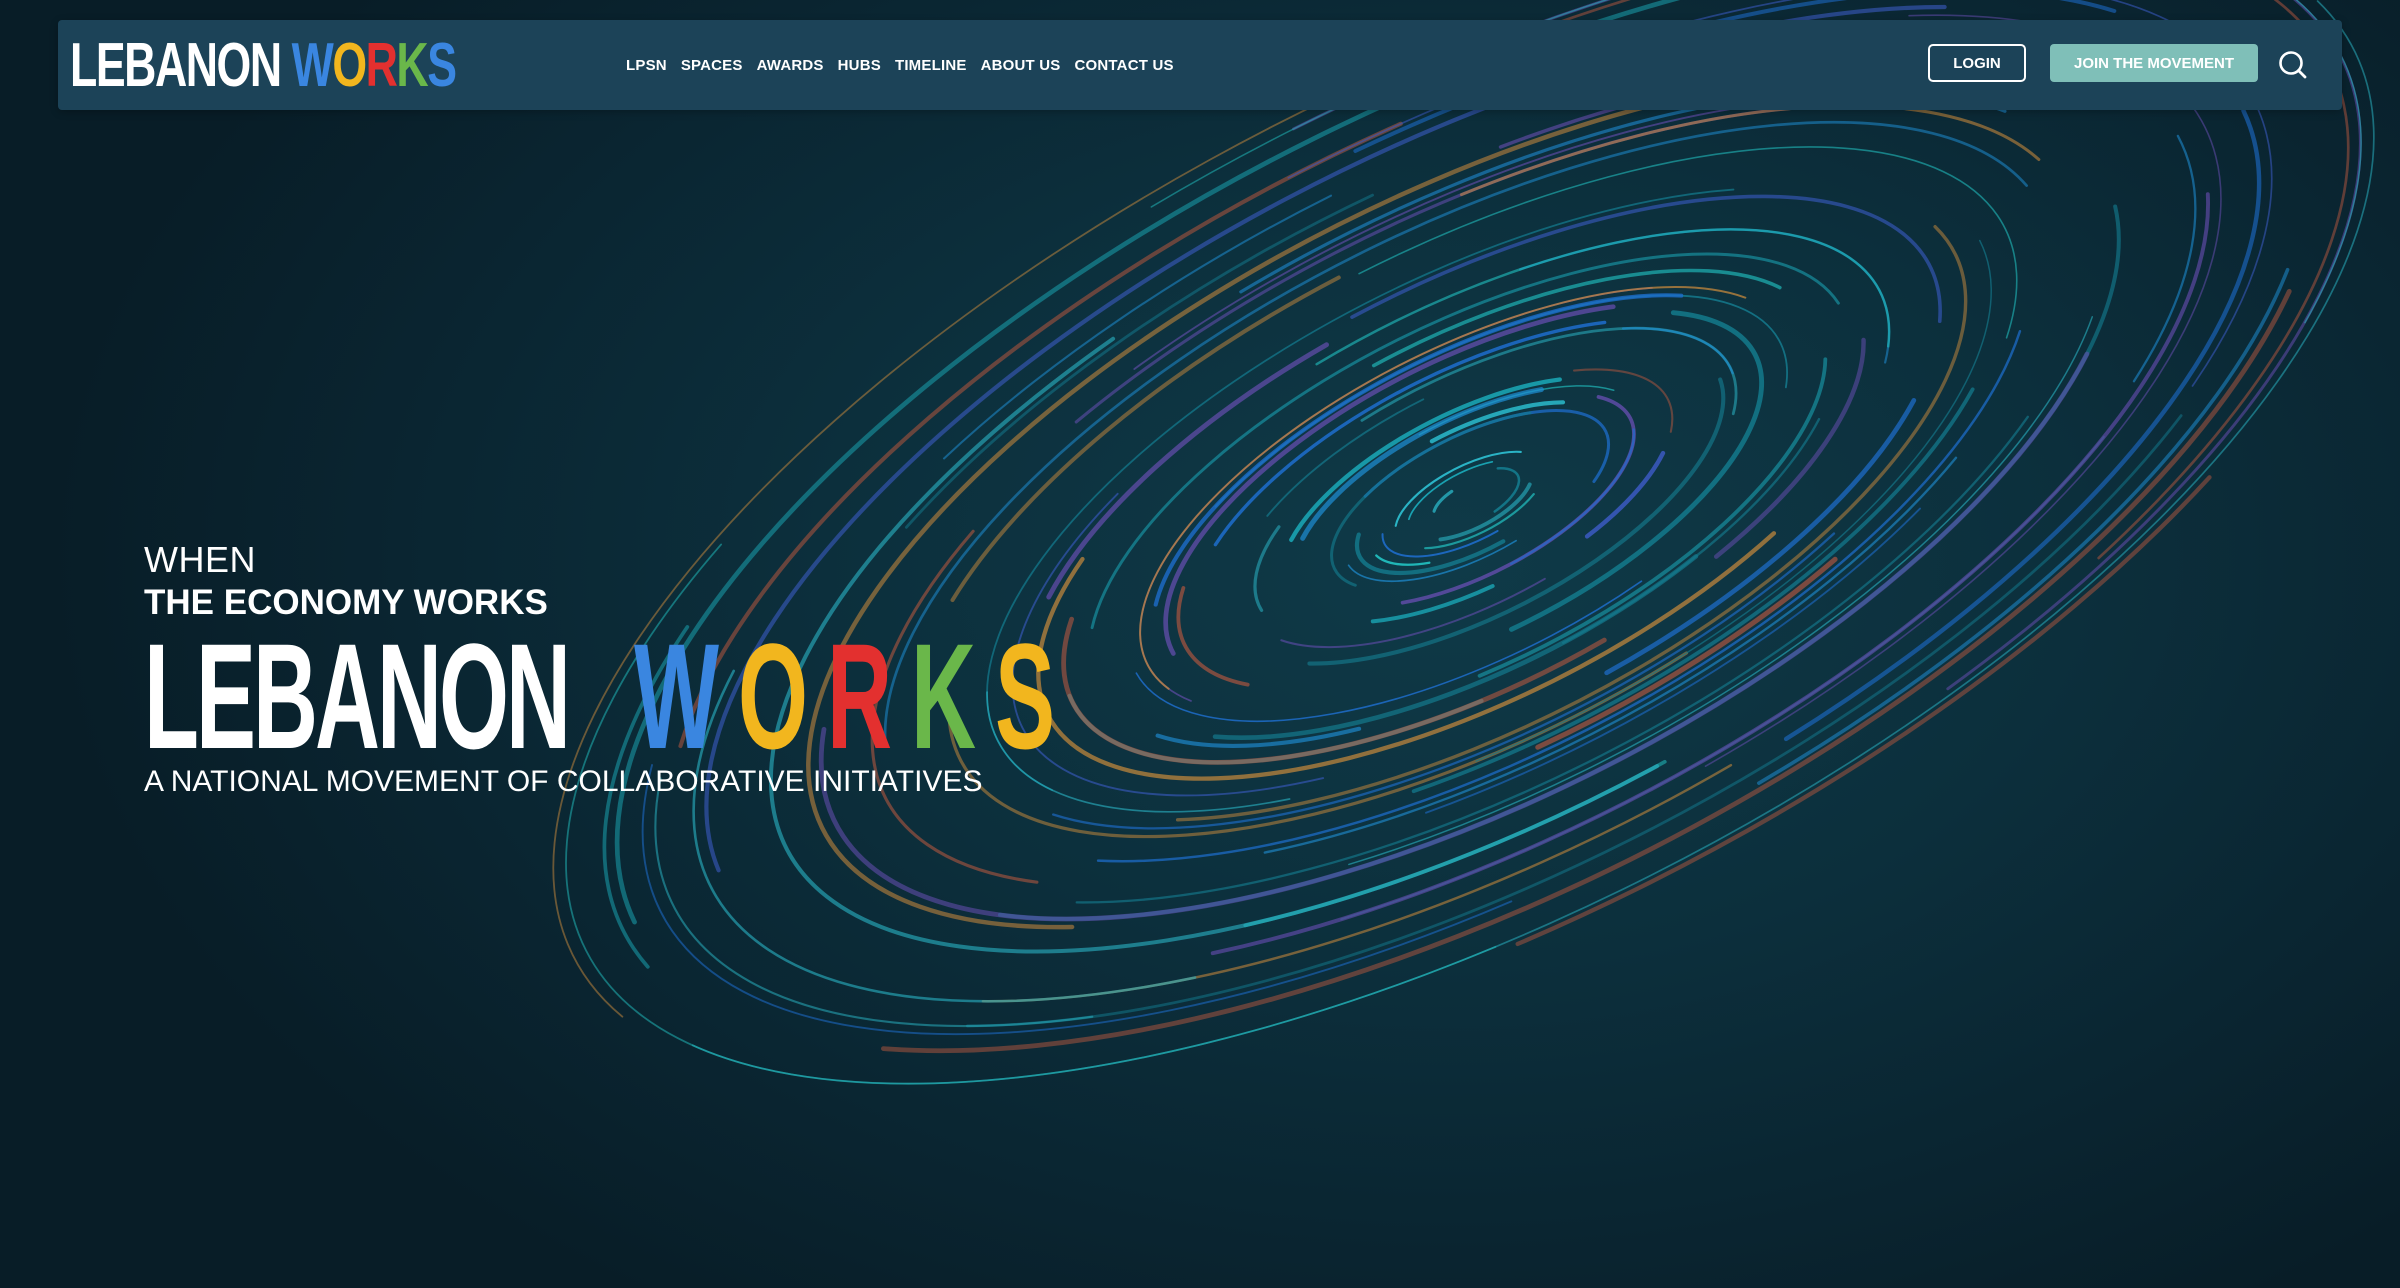  What do you see at coordinates (1025, 696) in the screenshot?
I see `hero-logo-works-s: S` at bounding box center [1025, 696].